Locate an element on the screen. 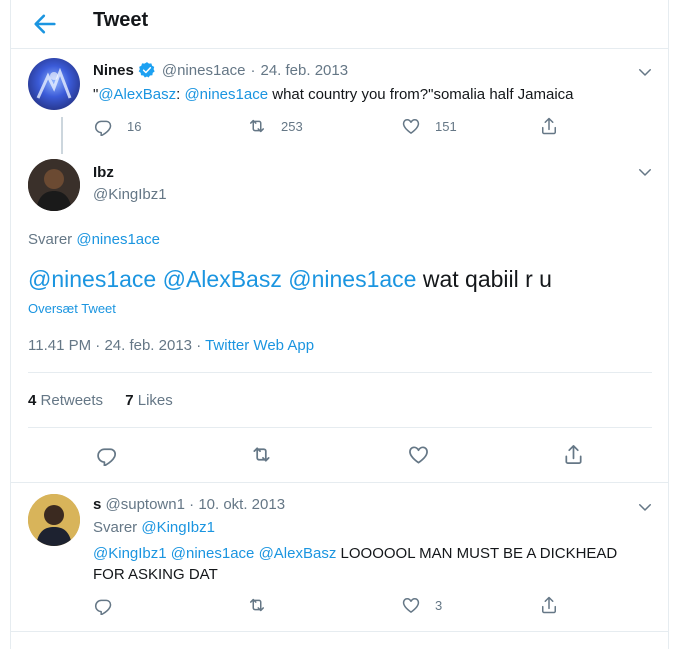 The image size is (685, 649). retweets-stat: 4 Retweets is located at coordinates (65, 400).